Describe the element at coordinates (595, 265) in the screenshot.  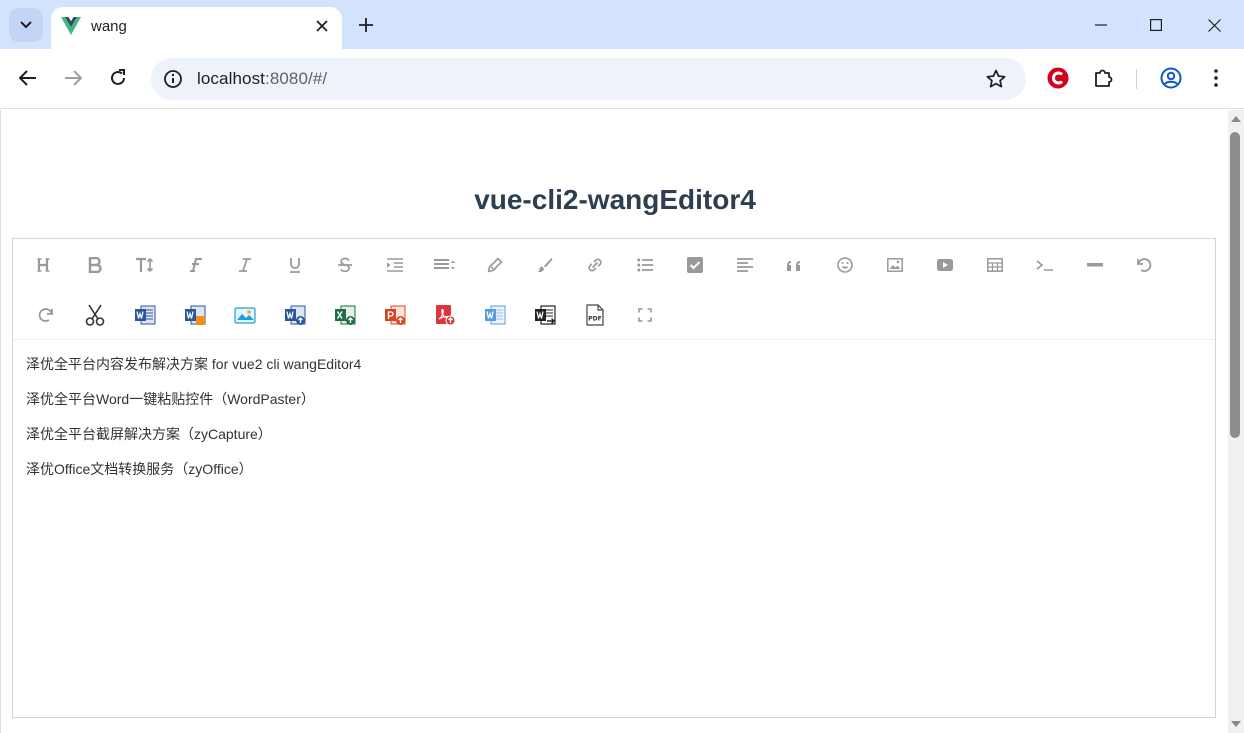
I see `link-icon` at that location.